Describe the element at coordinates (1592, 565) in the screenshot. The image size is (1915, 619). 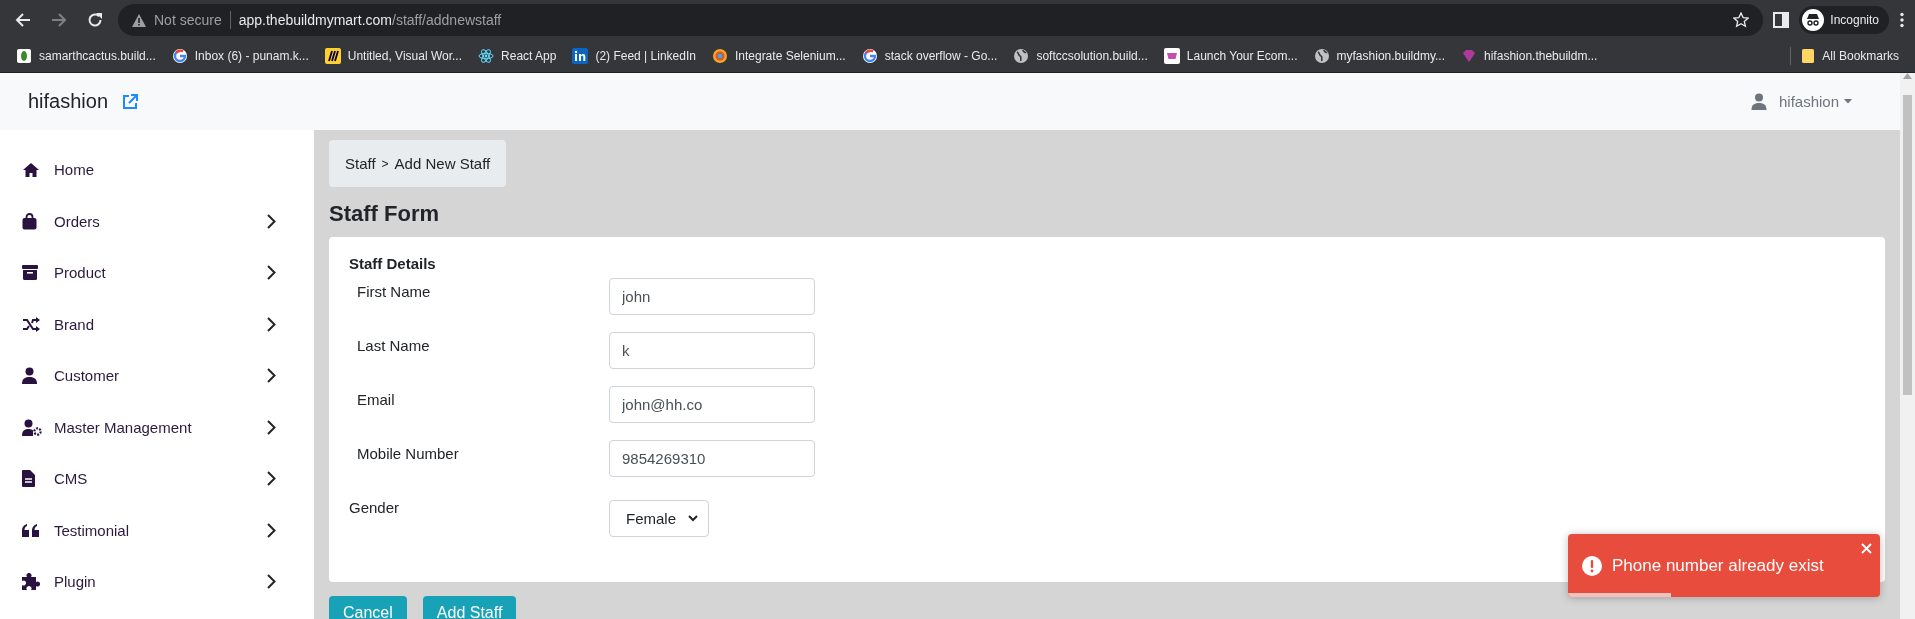
I see `alert-icon` at that location.